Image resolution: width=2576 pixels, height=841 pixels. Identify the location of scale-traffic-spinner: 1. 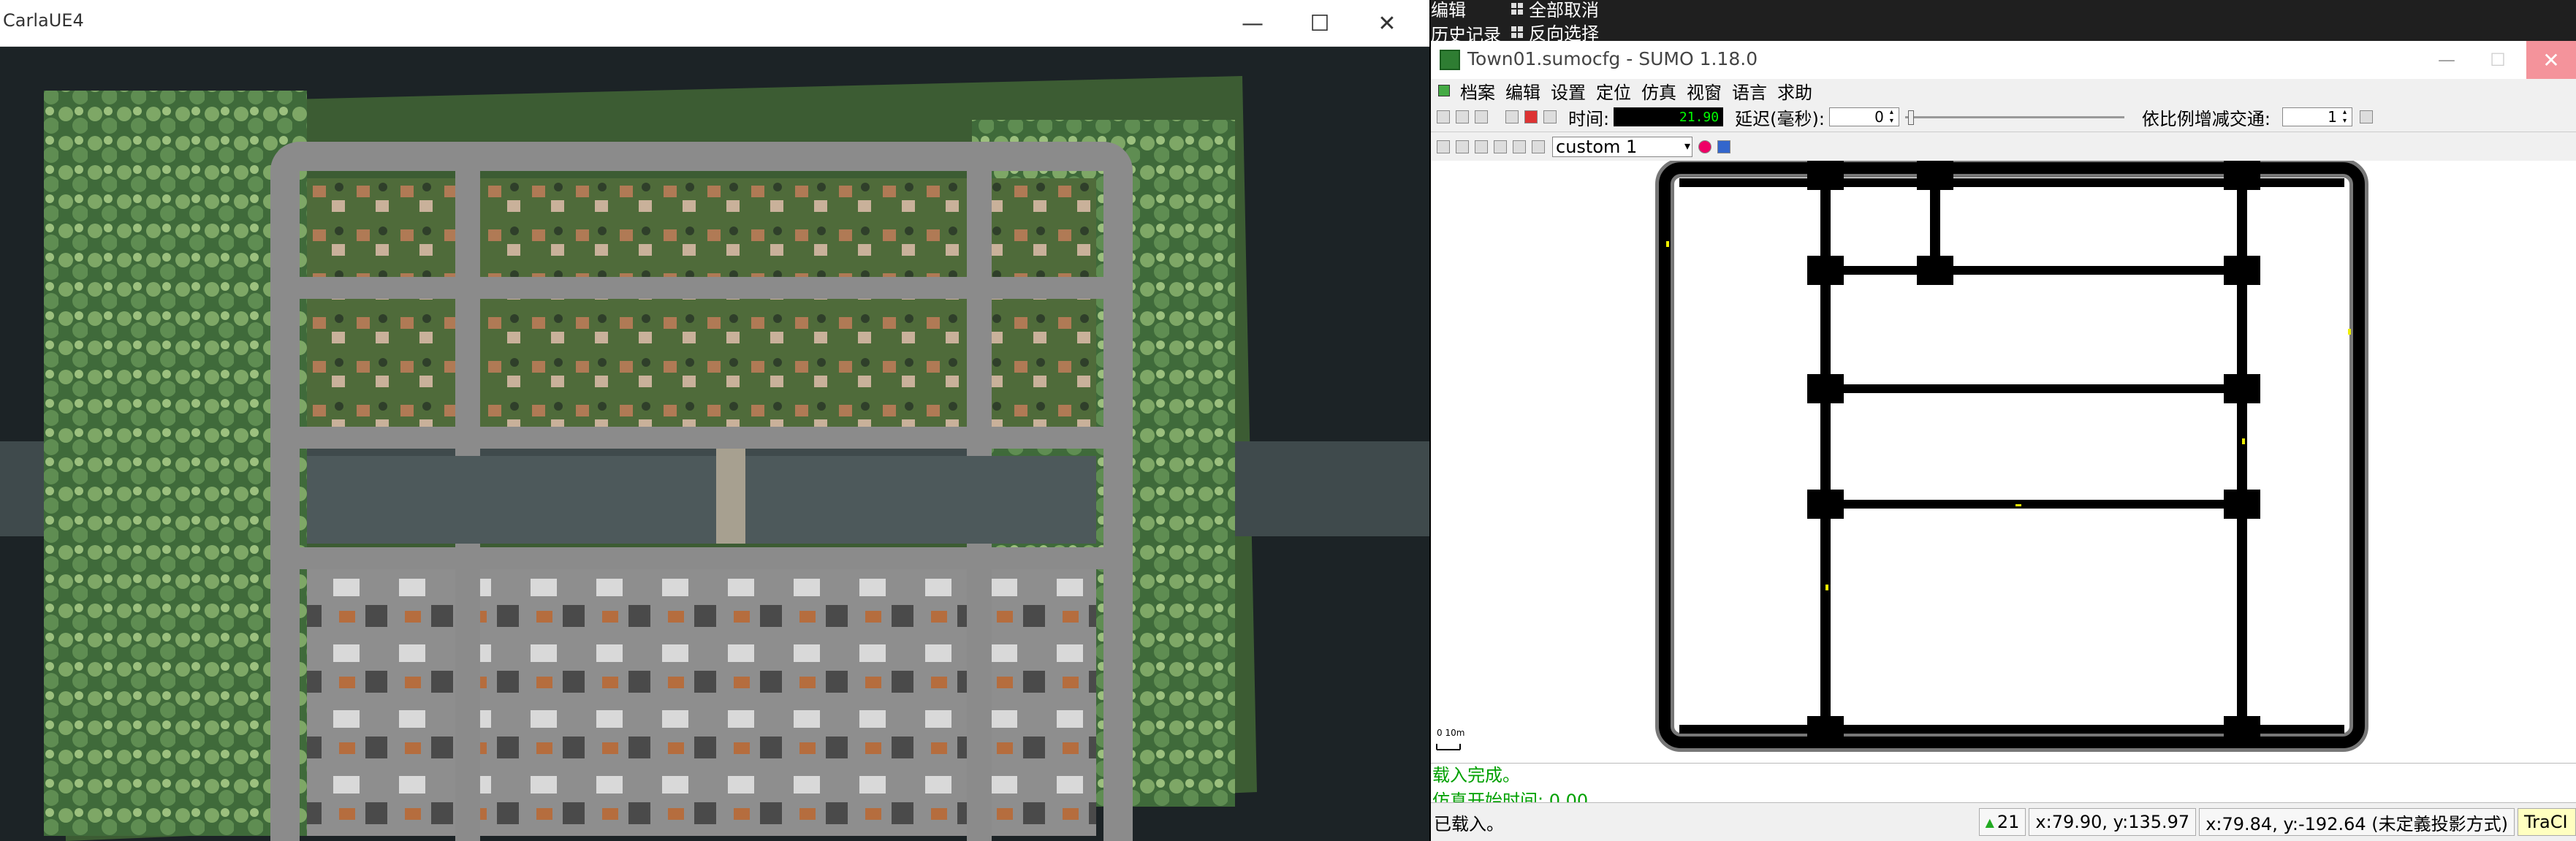
(2317, 116).